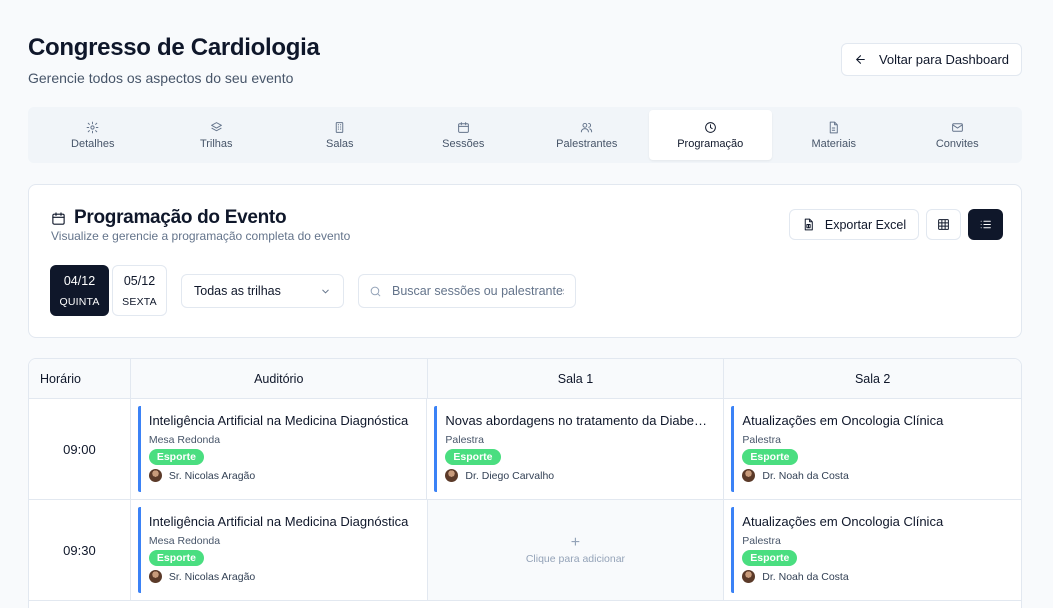 Image resolution: width=1053 pixels, height=608 pixels. What do you see at coordinates (139, 290) in the screenshot?
I see `day-selector-1: 05/12 SEXTA` at bounding box center [139, 290].